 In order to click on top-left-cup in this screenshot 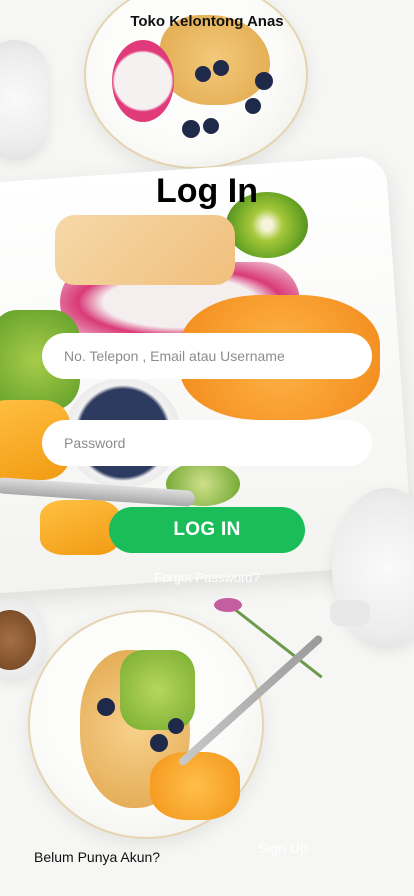, I will do `click(24, 100)`.